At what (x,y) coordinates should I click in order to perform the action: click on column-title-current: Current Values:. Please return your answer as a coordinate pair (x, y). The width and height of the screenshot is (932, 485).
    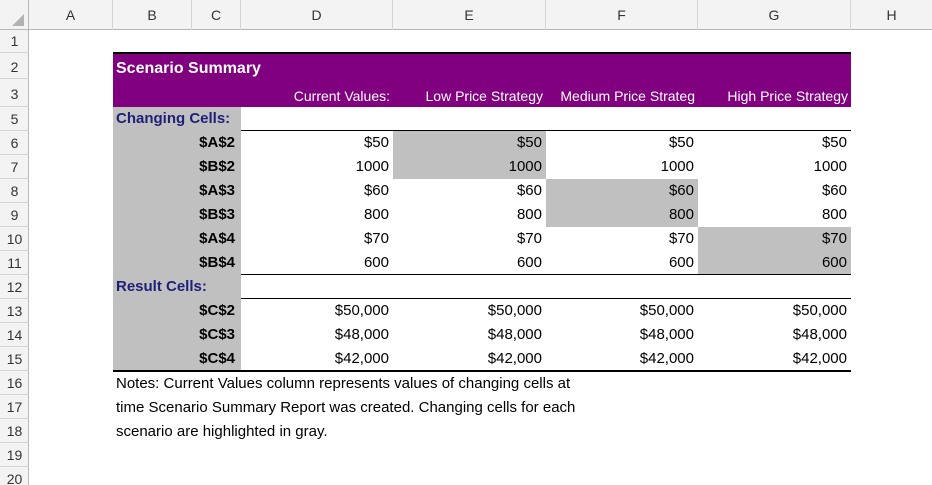
    Looking at the image, I should click on (317, 96).